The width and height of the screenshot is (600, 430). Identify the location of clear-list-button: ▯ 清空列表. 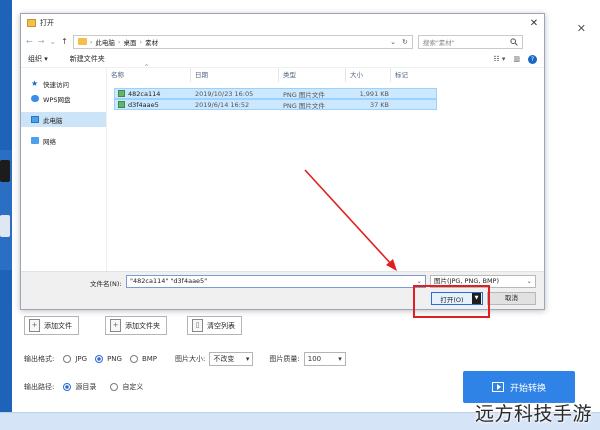
(214, 325).